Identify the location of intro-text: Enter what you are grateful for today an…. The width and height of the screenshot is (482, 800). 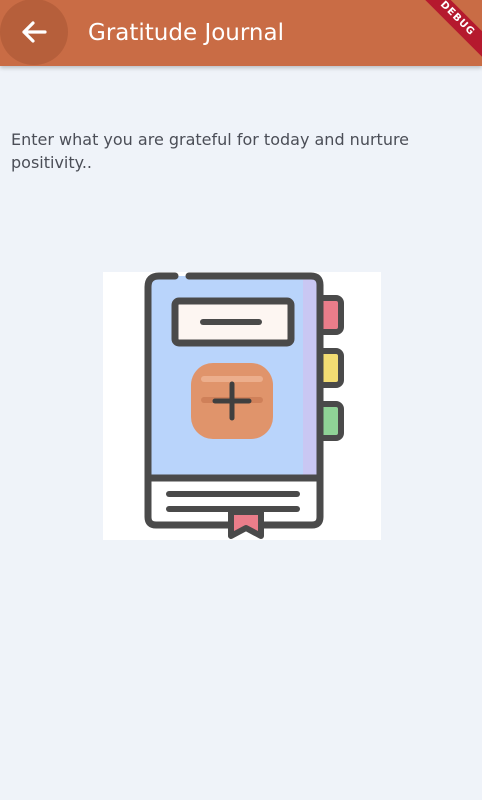
(210, 151).